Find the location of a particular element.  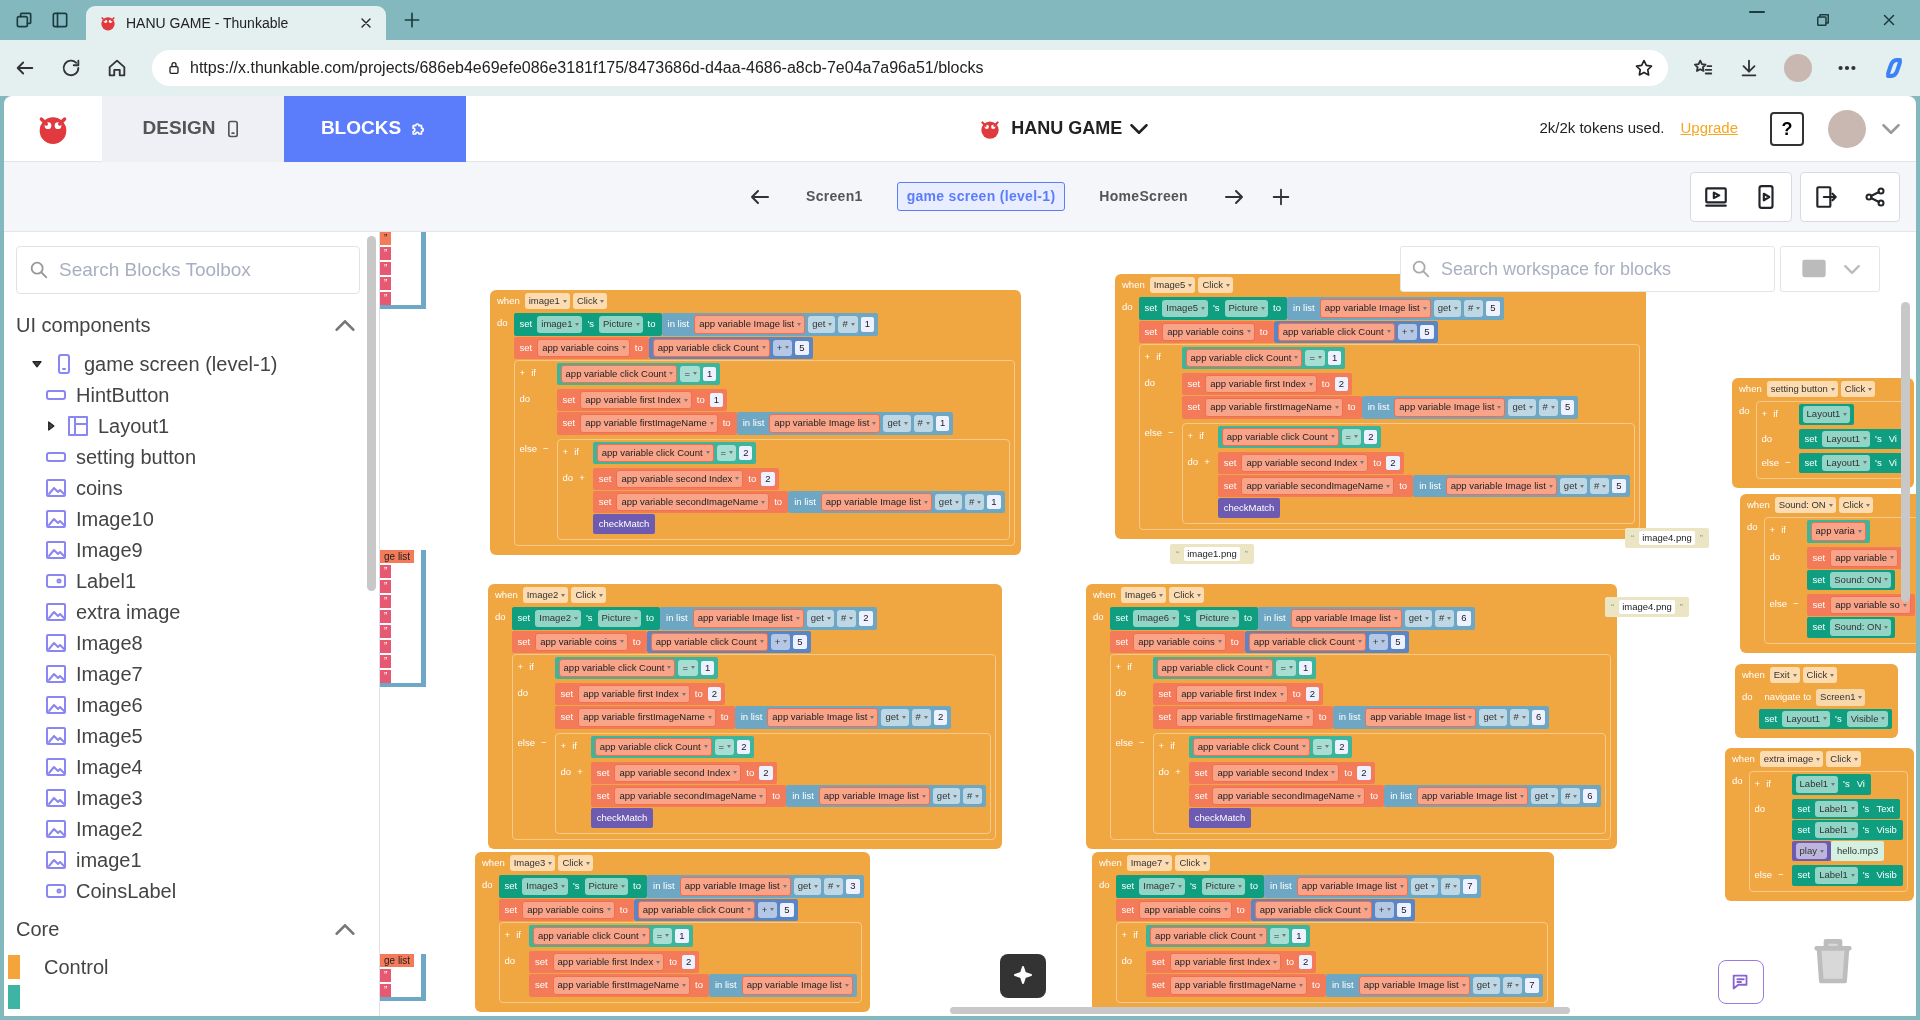

site-info-icon is located at coordinates (174, 68).